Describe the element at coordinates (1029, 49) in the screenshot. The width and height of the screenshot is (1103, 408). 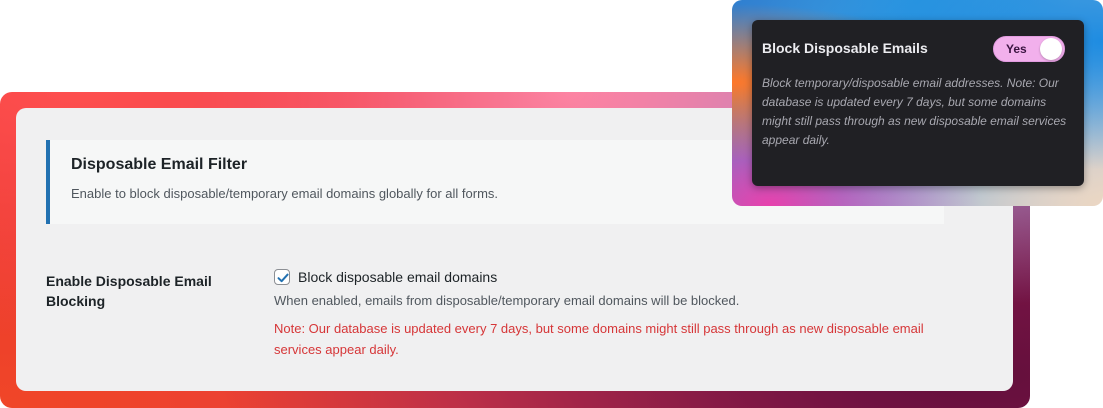
I see `block-disposable-toggle: Yes` at that location.